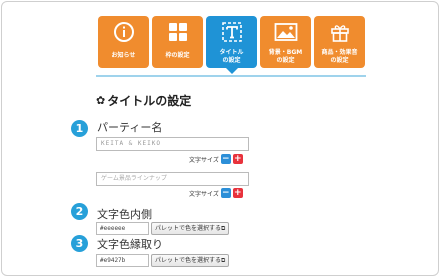  Describe the element at coordinates (130, 127) in the screenshot. I see `party-name-label: パーティー名` at that location.